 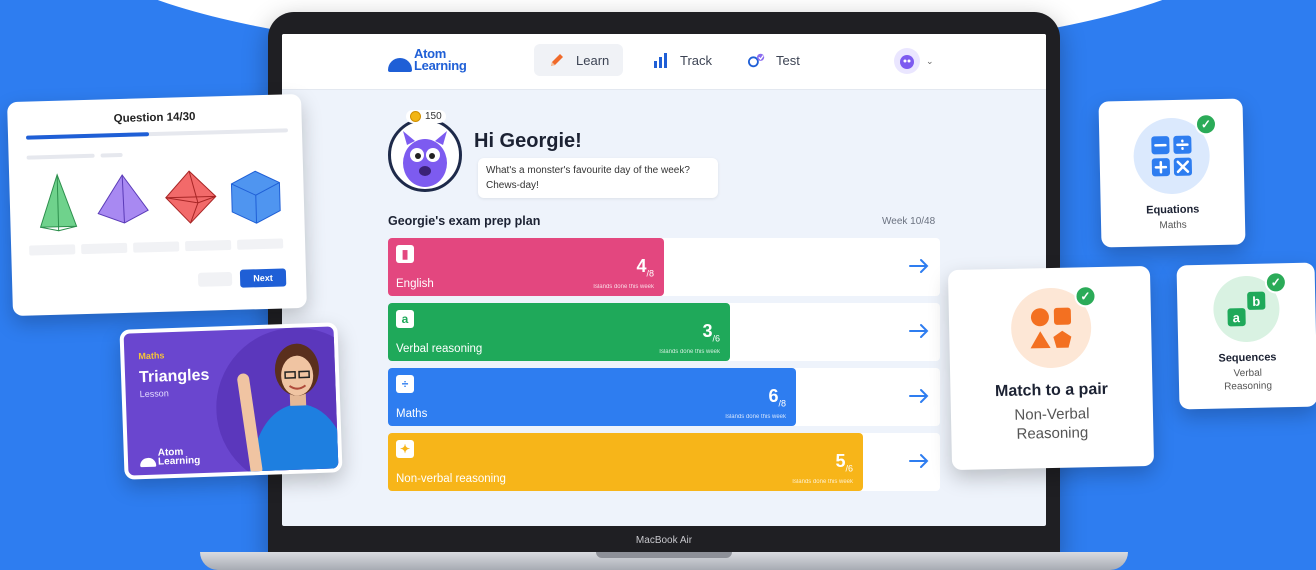 I want to click on chevron-down-icon: ⌄, so click(x=930, y=60).